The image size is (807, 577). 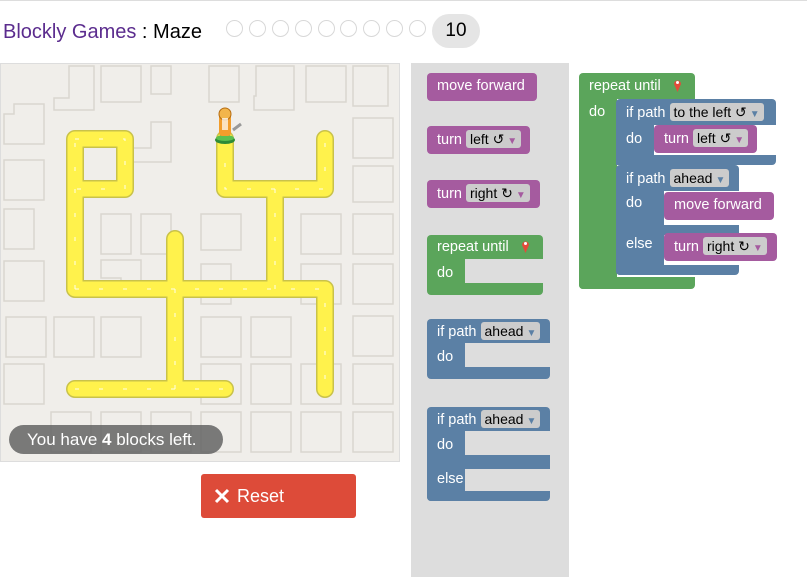 I want to click on path-direction-dropdown: to the left ↺ ▼, so click(x=716, y=112).